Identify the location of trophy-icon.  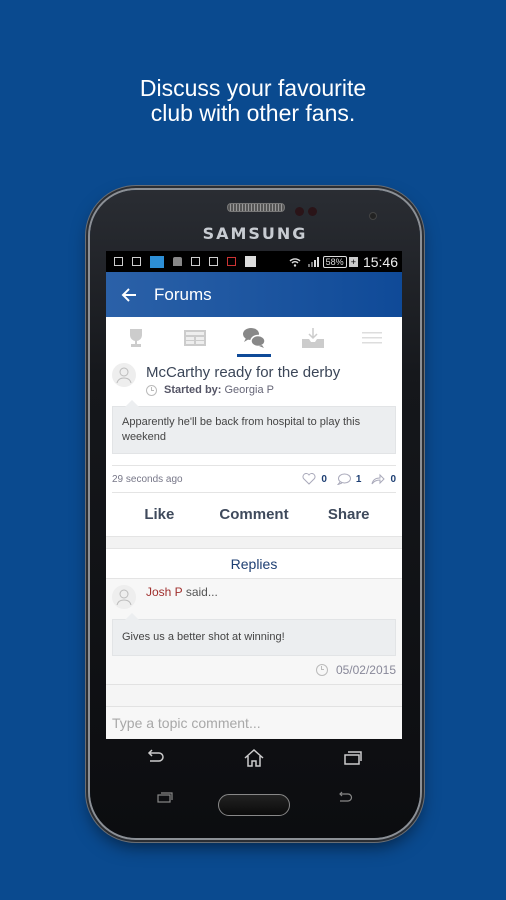
(135, 338).